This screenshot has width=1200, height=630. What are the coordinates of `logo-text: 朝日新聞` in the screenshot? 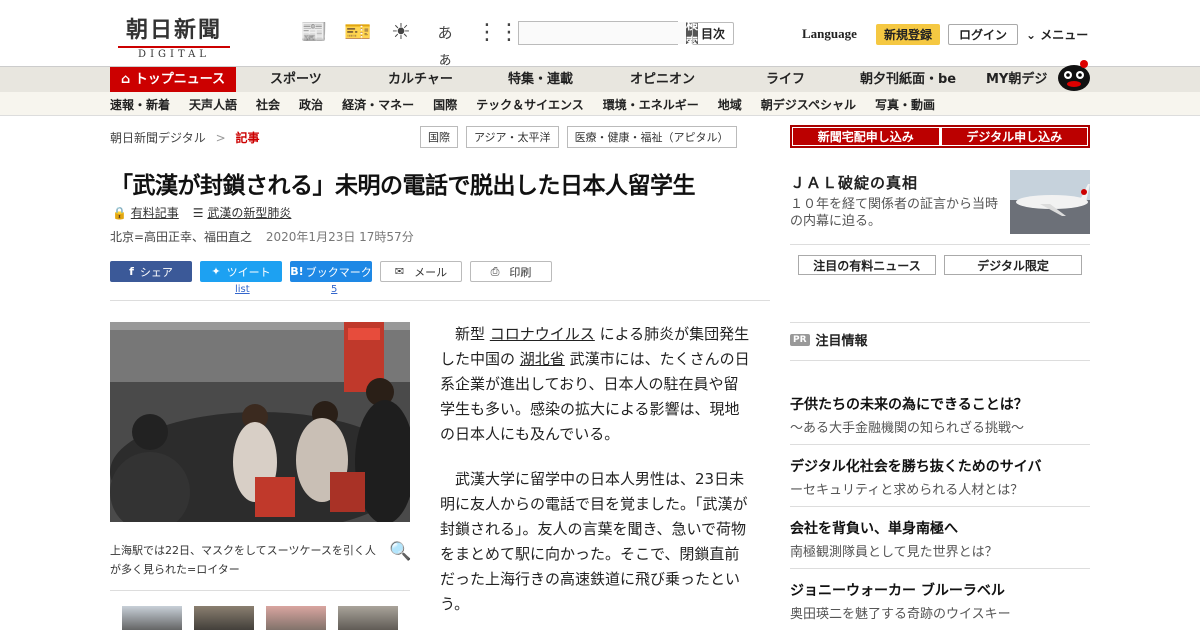 It's located at (173, 30).